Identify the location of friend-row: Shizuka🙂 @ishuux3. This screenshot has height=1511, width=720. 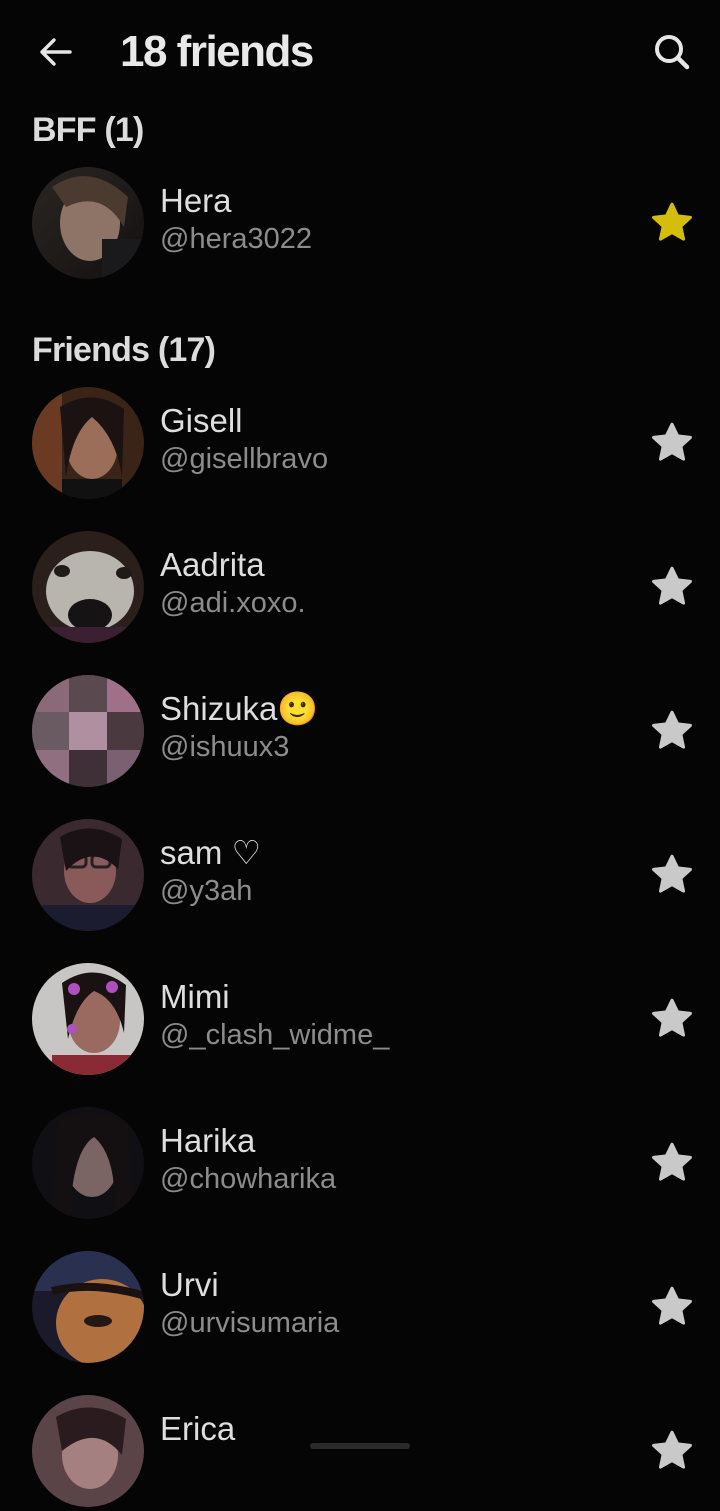
(360, 731).